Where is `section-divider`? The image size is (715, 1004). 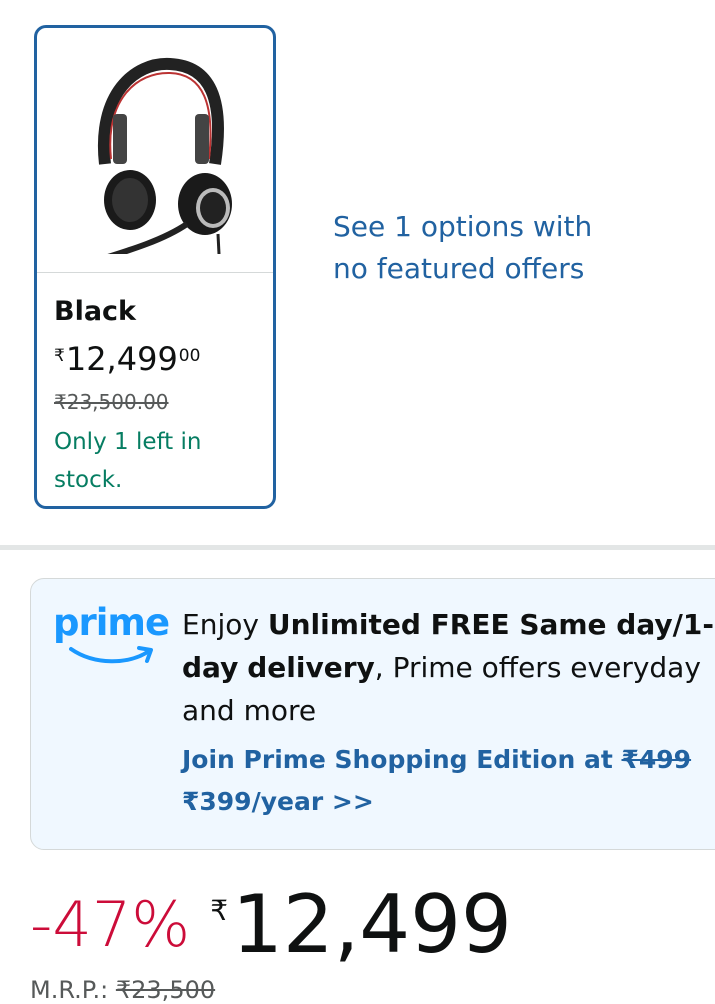 section-divider is located at coordinates (357, 547).